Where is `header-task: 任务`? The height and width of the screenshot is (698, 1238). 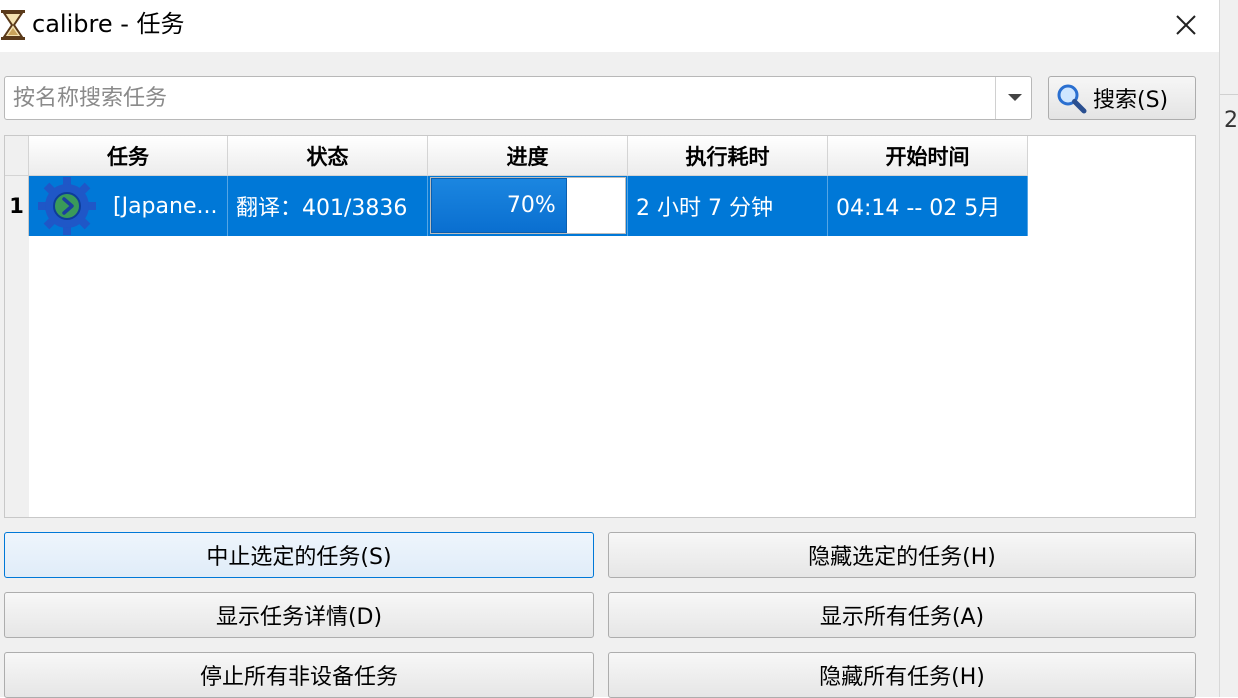
header-task: 任务 is located at coordinates (128, 156).